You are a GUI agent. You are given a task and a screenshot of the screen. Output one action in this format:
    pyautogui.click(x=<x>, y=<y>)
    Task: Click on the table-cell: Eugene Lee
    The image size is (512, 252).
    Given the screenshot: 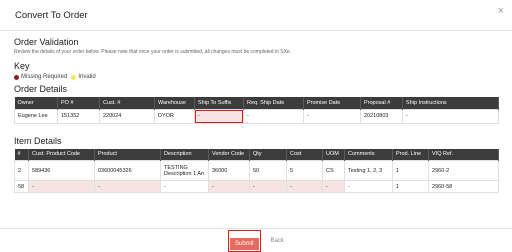 What is the action you would take?
    pyautogui.click(x=36, y=116)
    